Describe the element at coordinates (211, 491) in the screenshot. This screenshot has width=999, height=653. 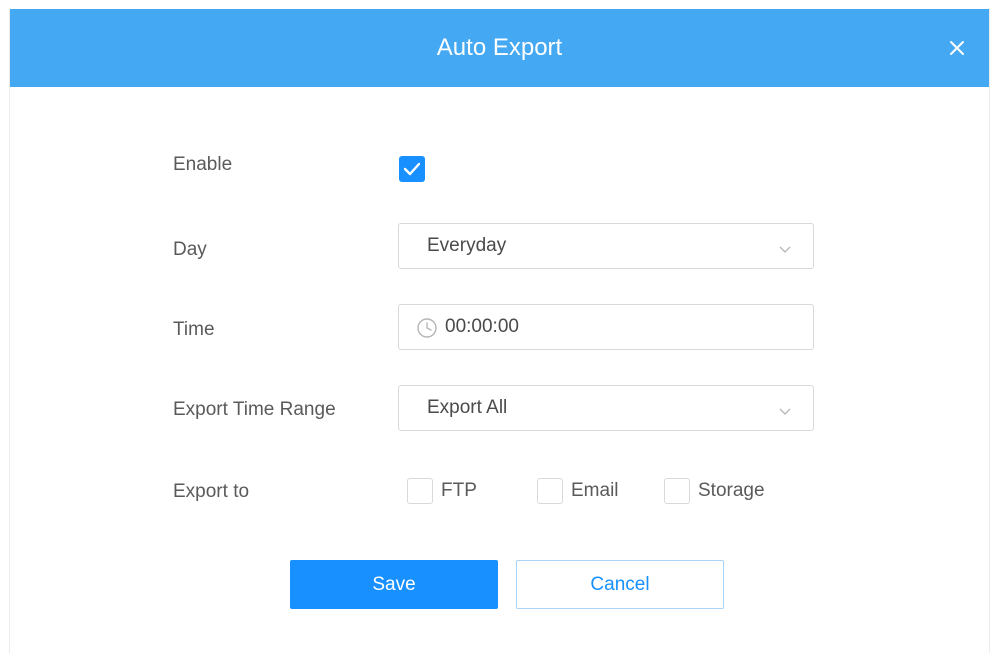
I see `export-to-label: Export to` at that location.